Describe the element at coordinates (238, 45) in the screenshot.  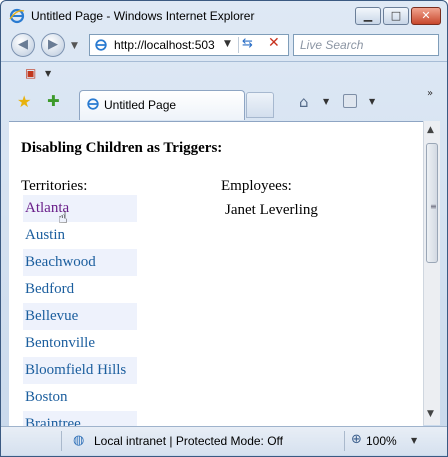
I see `address-separator` at that location.